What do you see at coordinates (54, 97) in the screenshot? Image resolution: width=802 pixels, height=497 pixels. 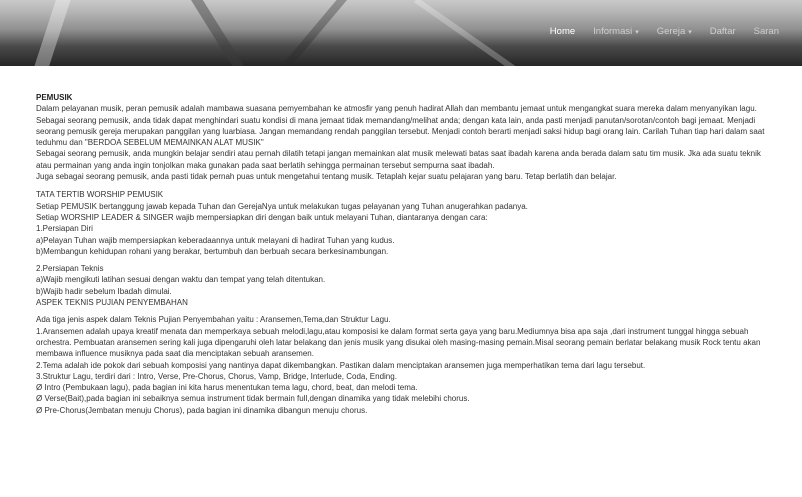 I see `page-title: PEMUSIK` at bounding box center [54, 97].